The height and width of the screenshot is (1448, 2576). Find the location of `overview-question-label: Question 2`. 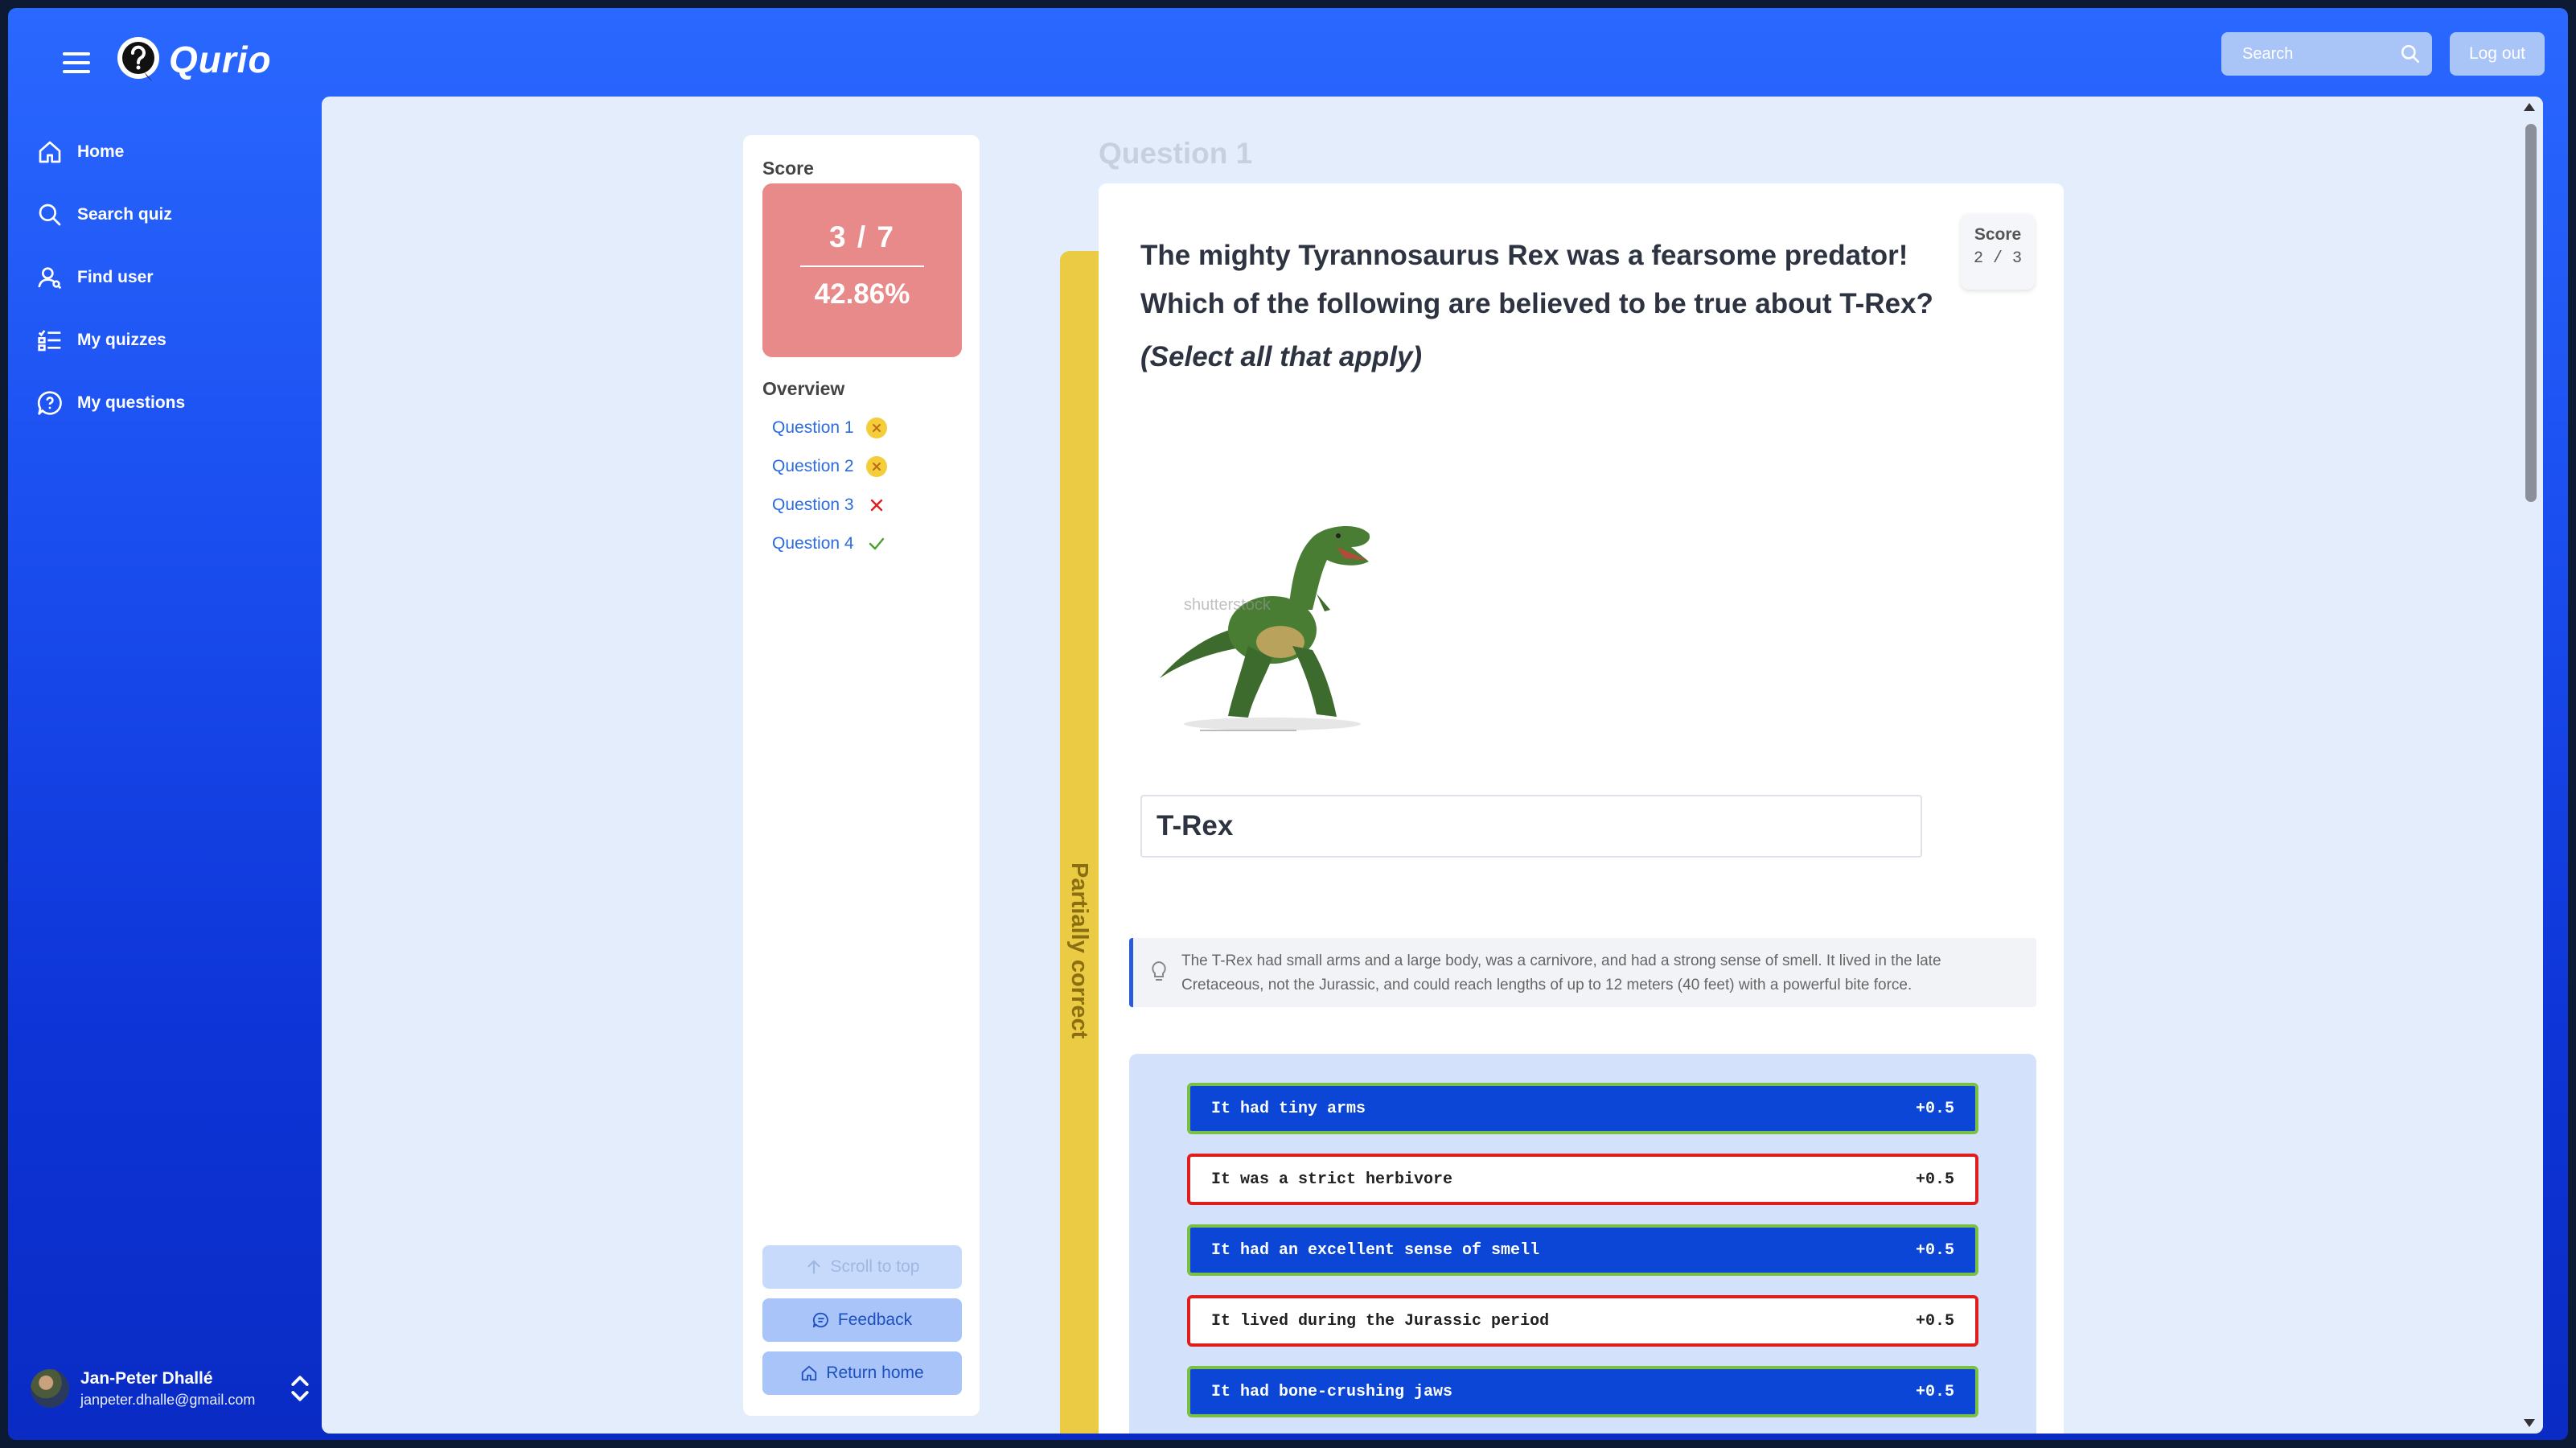

overview-question-label: Question 2 is located at coordinates (813, 466).